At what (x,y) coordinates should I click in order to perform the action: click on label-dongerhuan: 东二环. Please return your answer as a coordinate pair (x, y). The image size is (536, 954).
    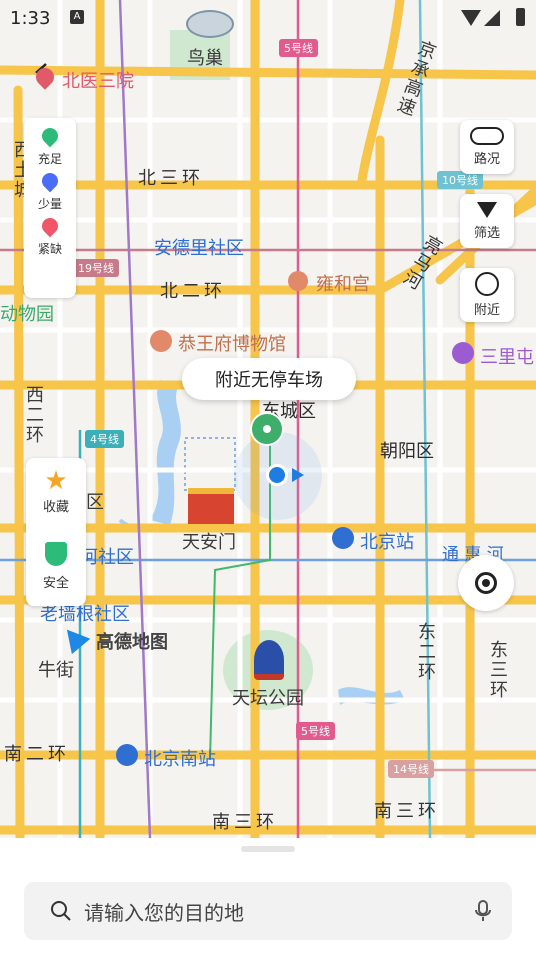
    Looking at the image, I should click on (425, 652).